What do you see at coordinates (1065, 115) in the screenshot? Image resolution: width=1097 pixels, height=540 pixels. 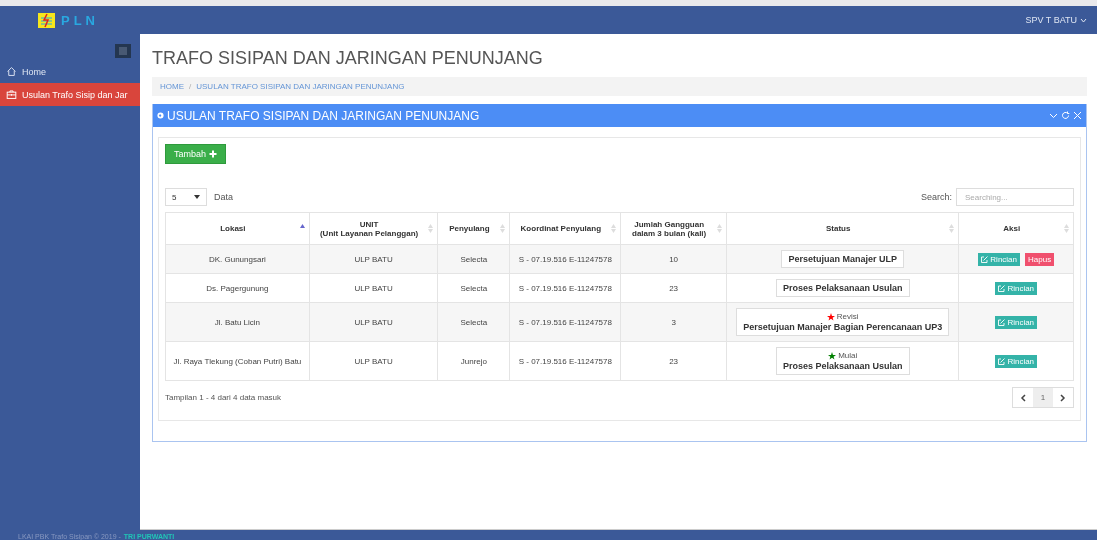 I see `refresh-icon` at bounding box center [1065, 115].